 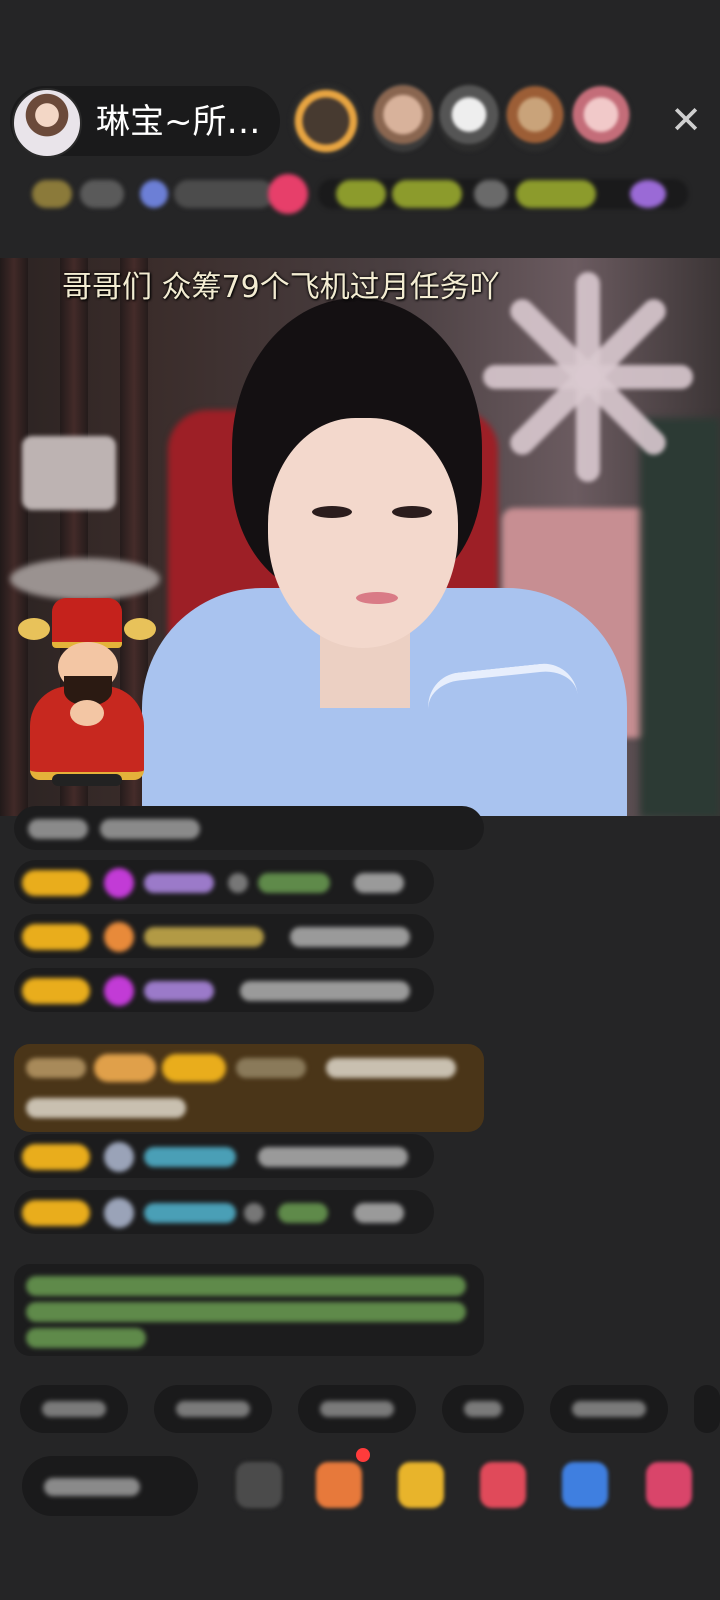 What do you see at coordinates (585, 1485) in the screenshot?
I see `game-icon` at bounding box center [585, 1485].